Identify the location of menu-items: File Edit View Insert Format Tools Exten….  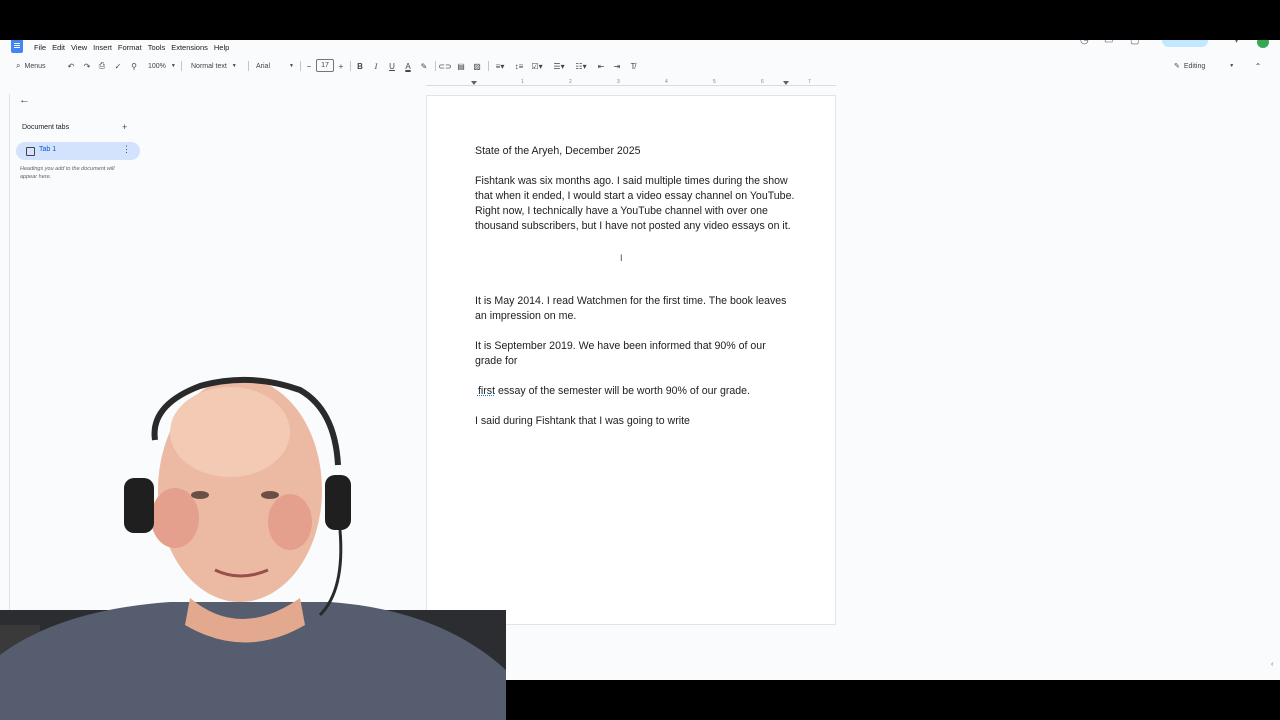
(131, 47).